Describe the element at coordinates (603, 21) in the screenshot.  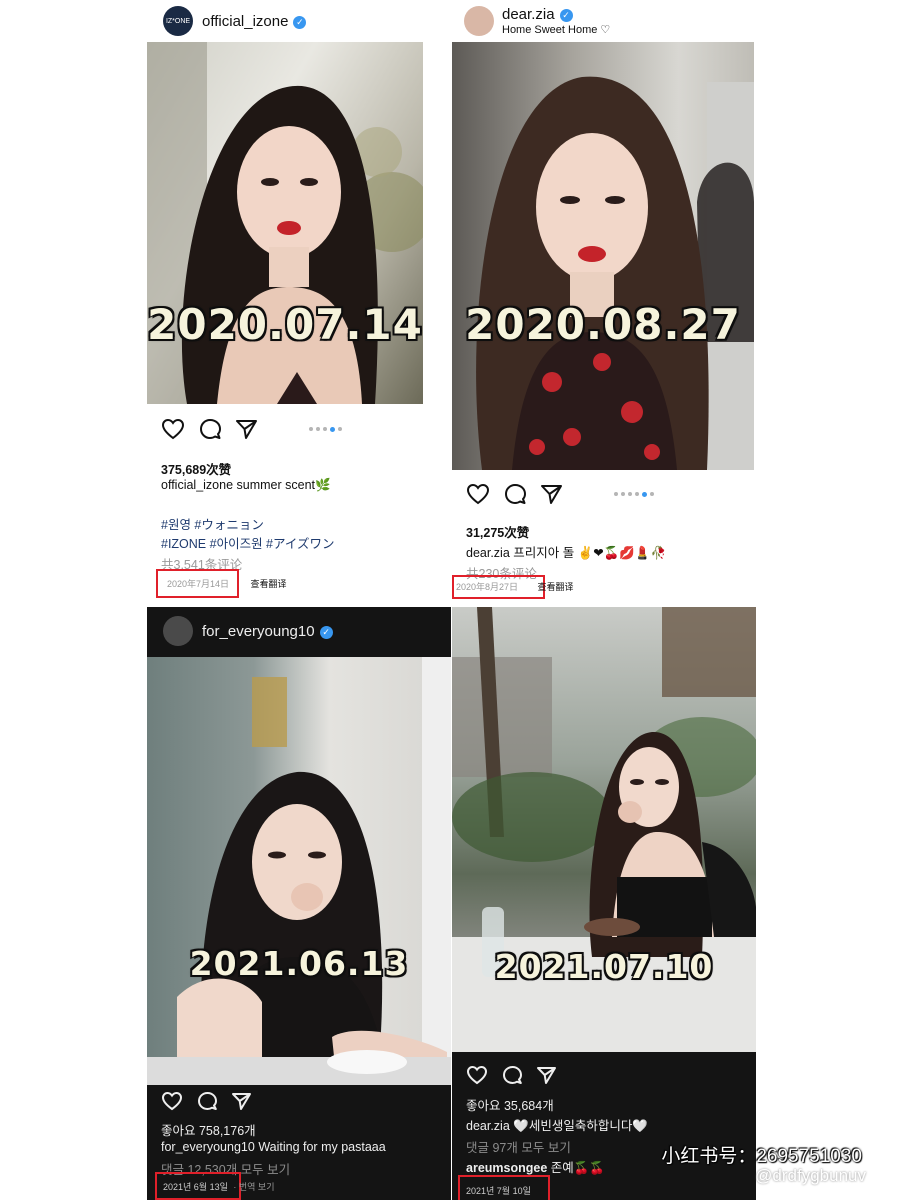
I see `post-header: dear.zia ✓ Home Sweet Home ♡` at that location.